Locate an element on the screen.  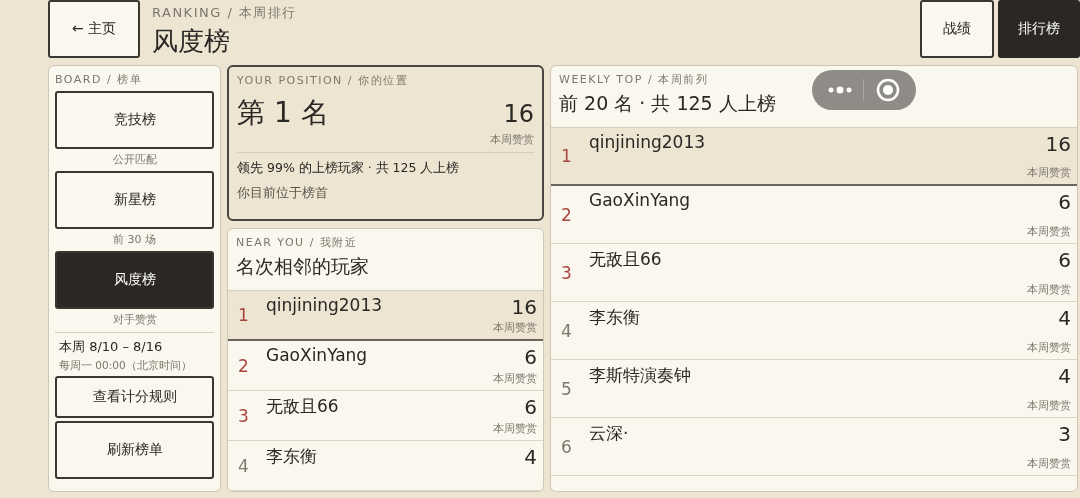
action-button: 刷新榜单 is located at coordinates (134, 450).